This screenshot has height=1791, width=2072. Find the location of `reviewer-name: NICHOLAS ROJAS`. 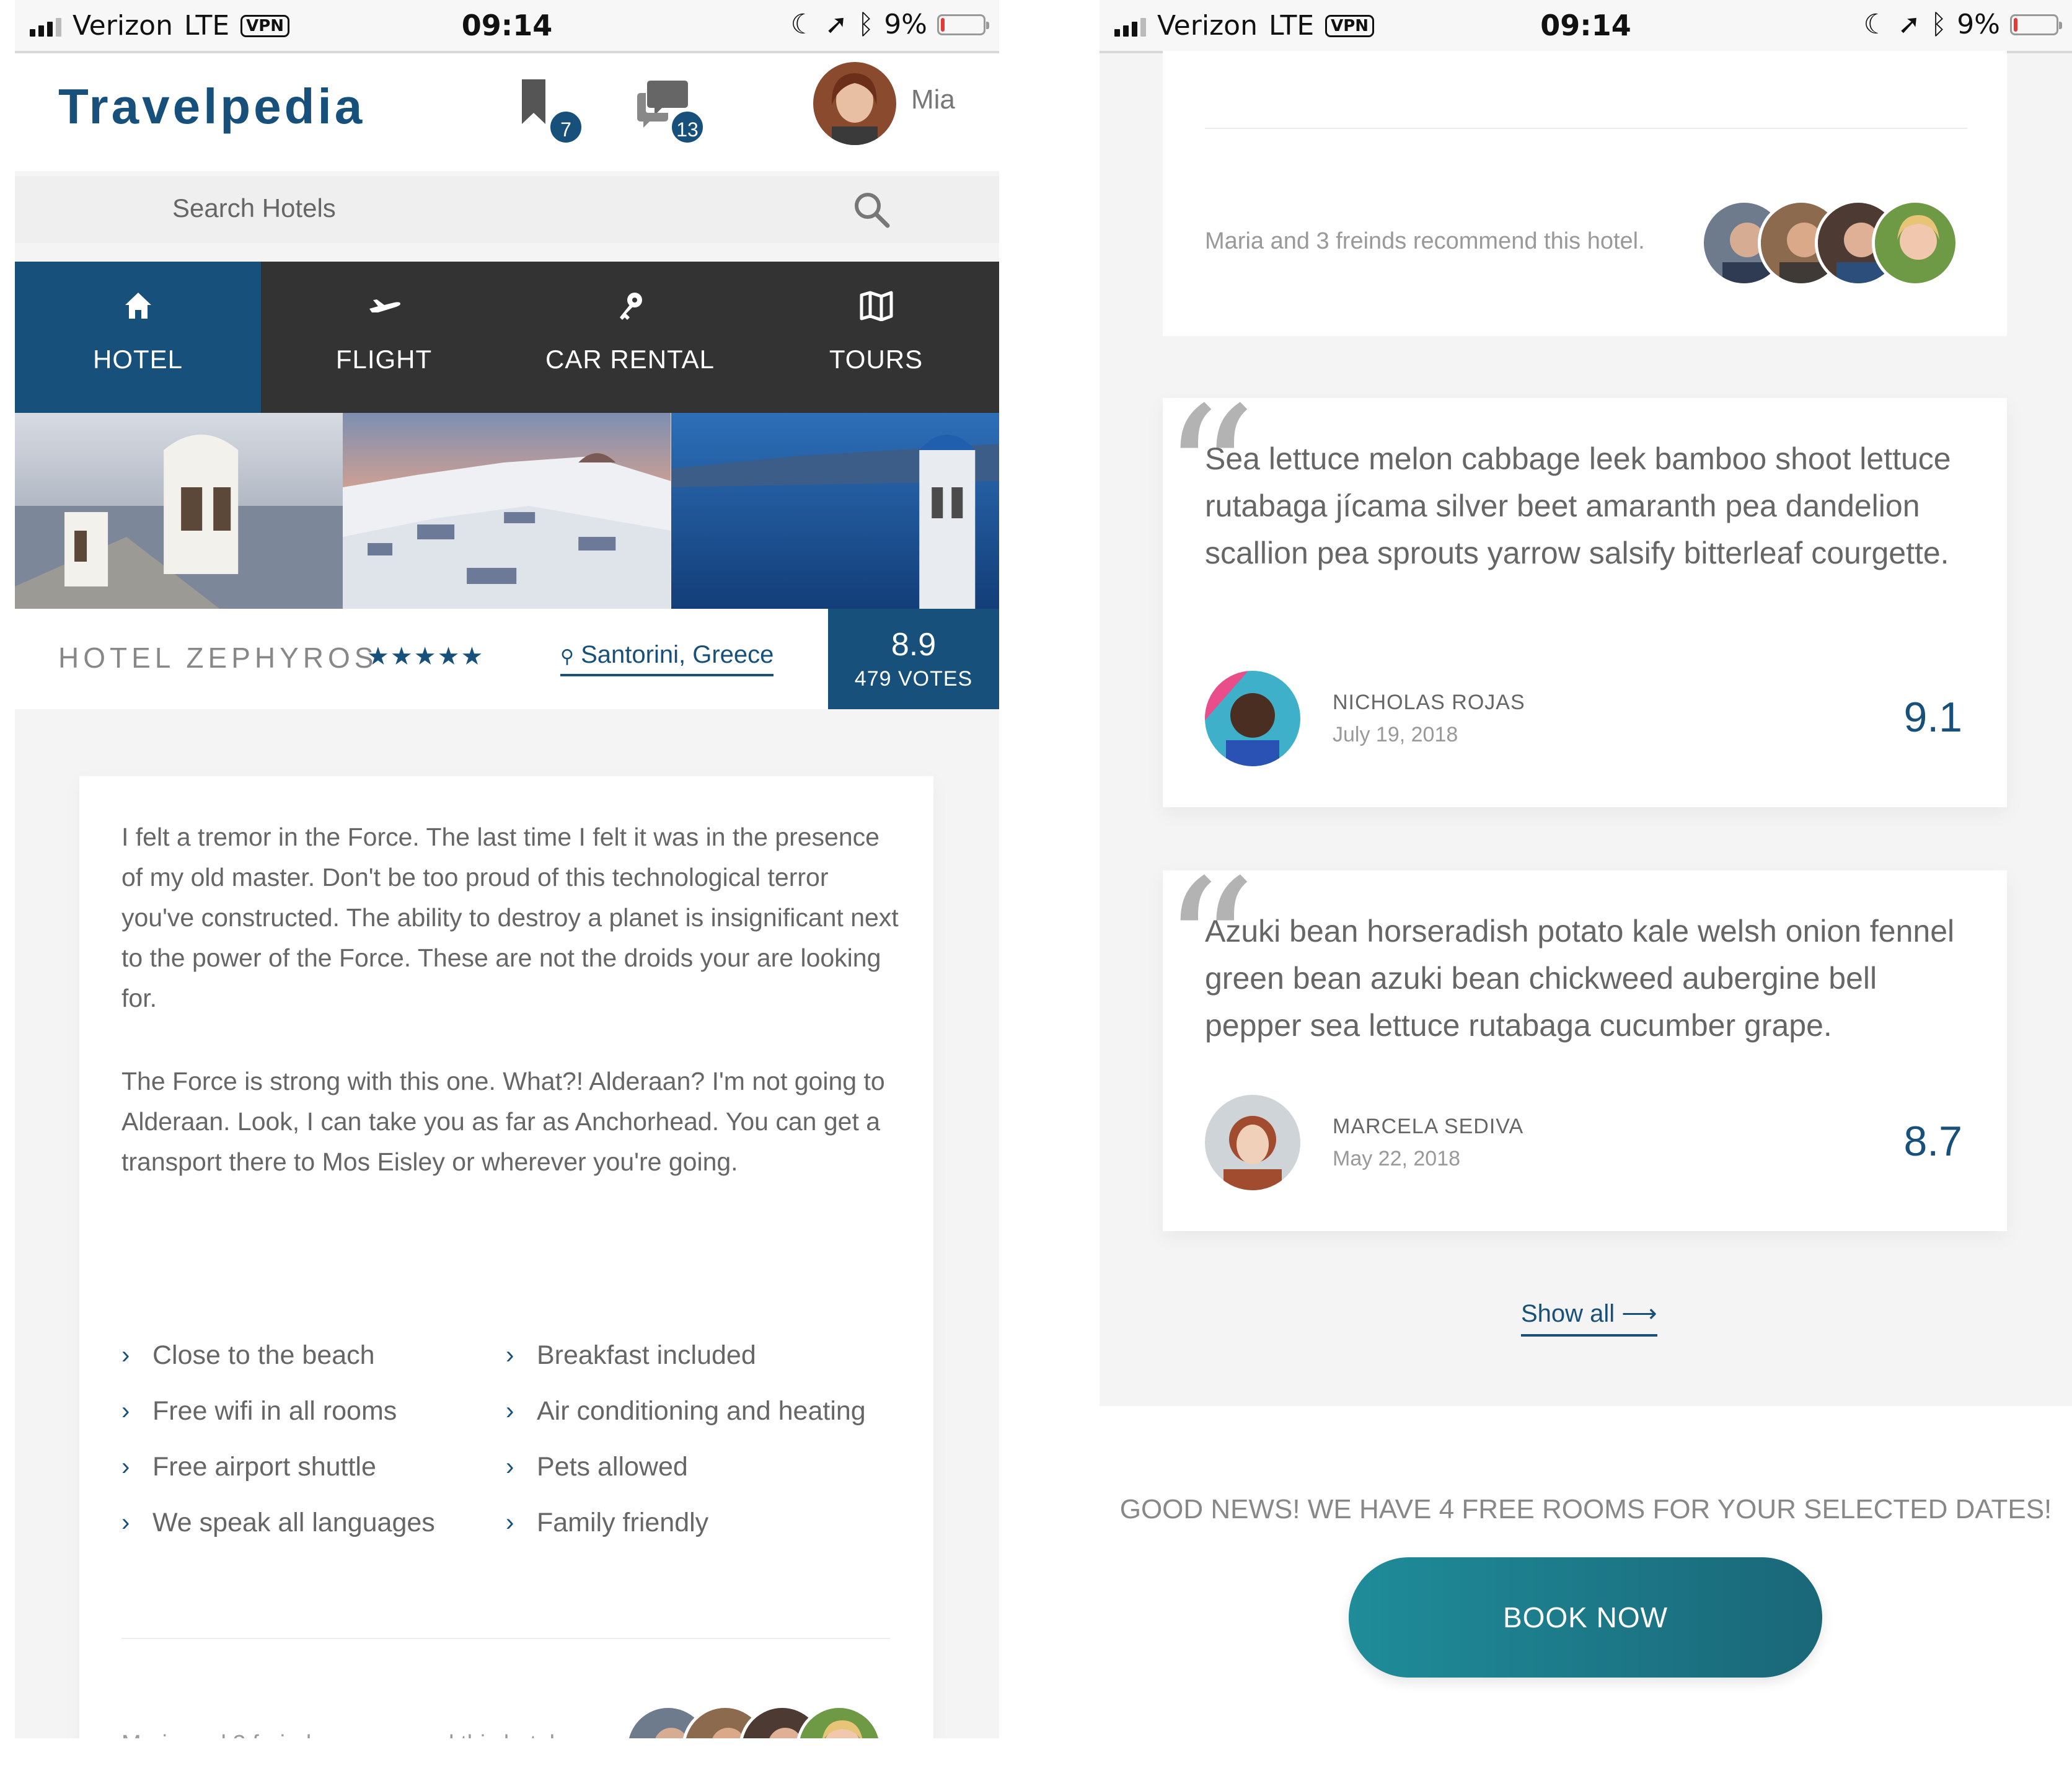

reviewer-name: NICHOLAS ROJAS is located at coordinates (1429, 702).